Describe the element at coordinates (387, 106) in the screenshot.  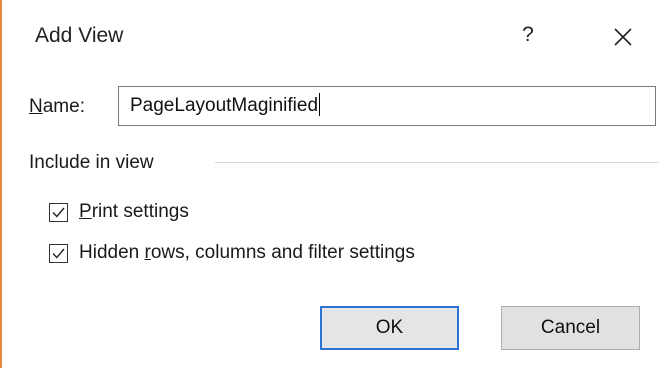
I see `name-input: PageLayoutMaginified` at that location.